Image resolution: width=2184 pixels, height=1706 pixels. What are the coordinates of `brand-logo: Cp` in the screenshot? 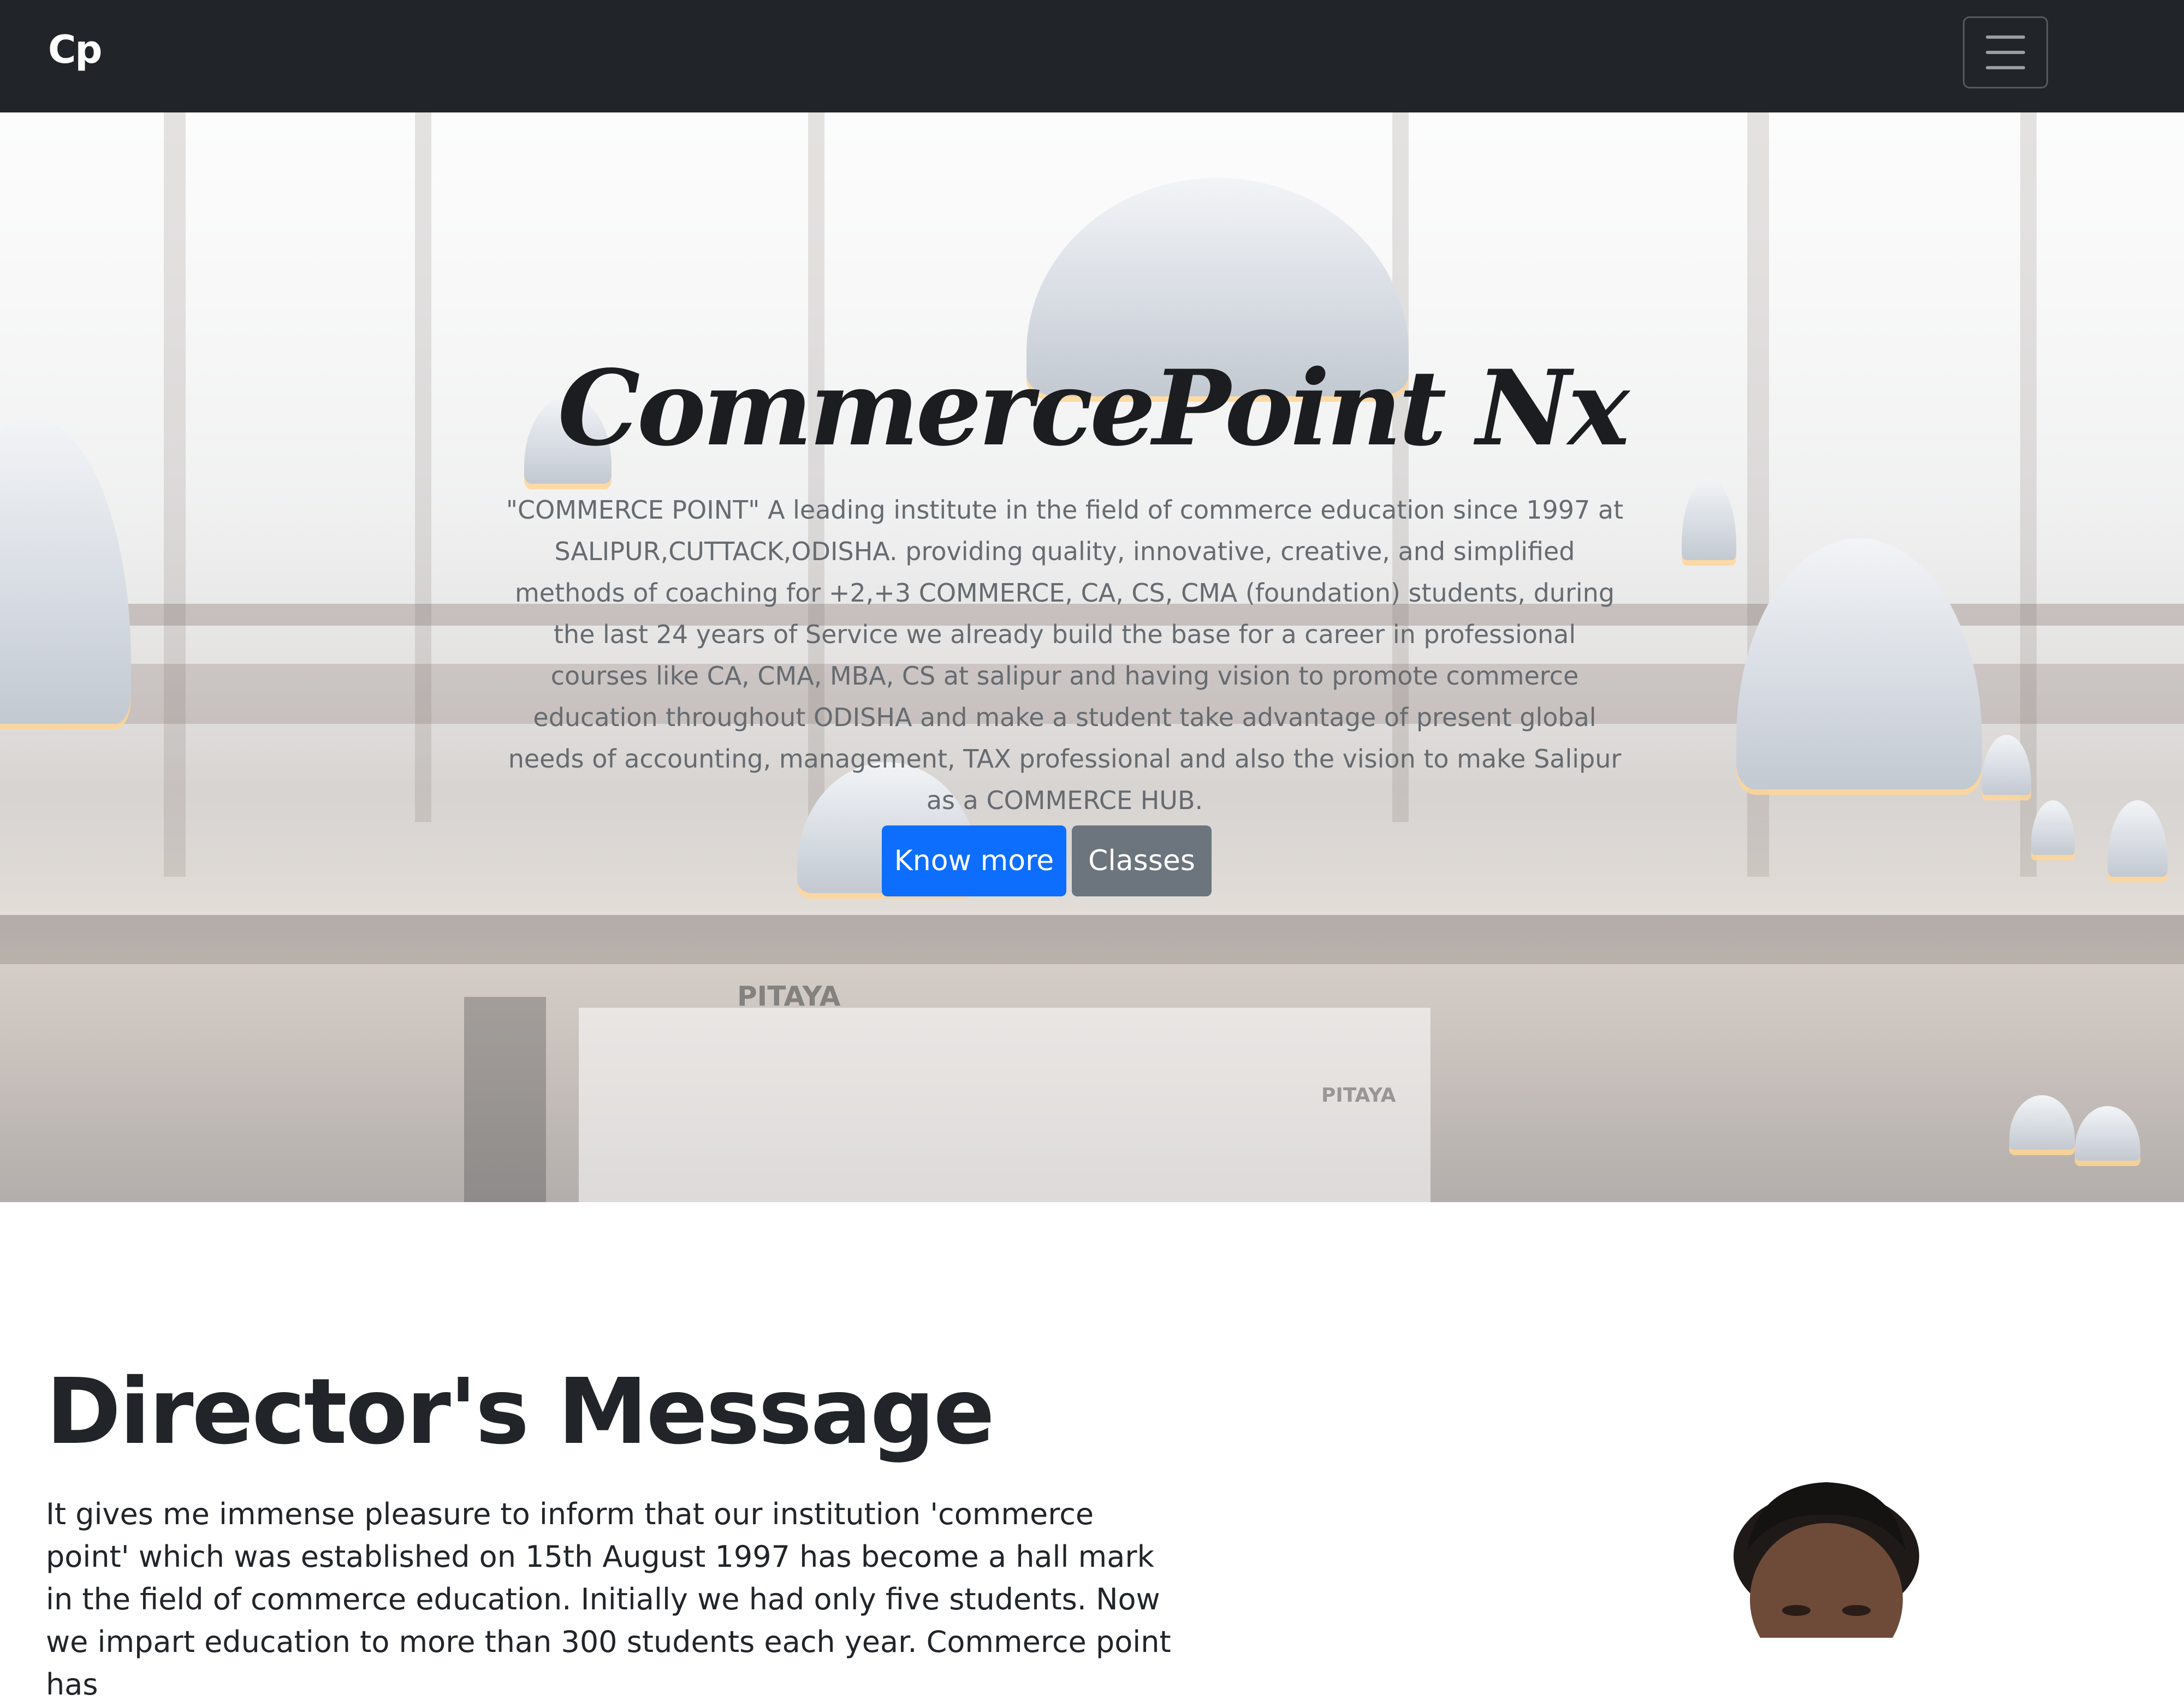 It's located at (75, 49).